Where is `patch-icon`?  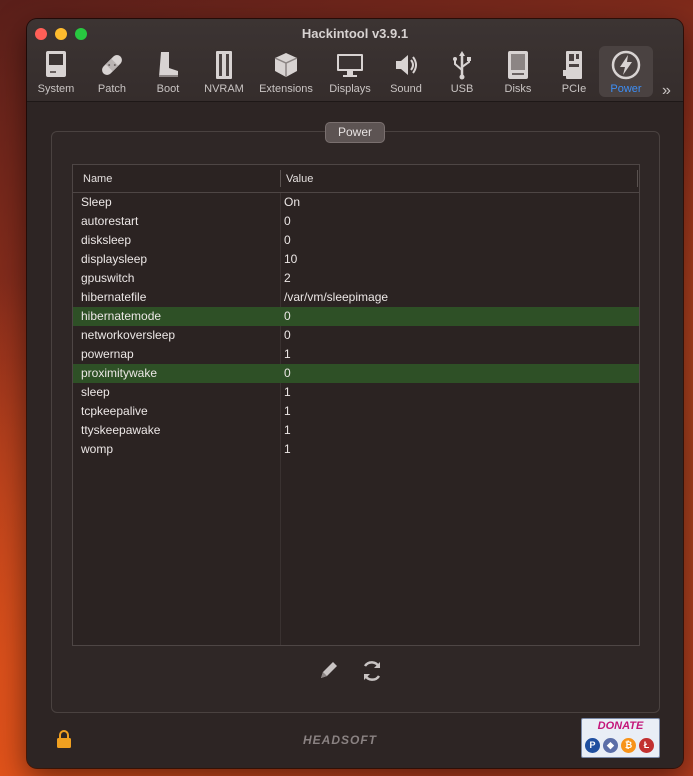
patch-icon is located at coordinates (112, 66).